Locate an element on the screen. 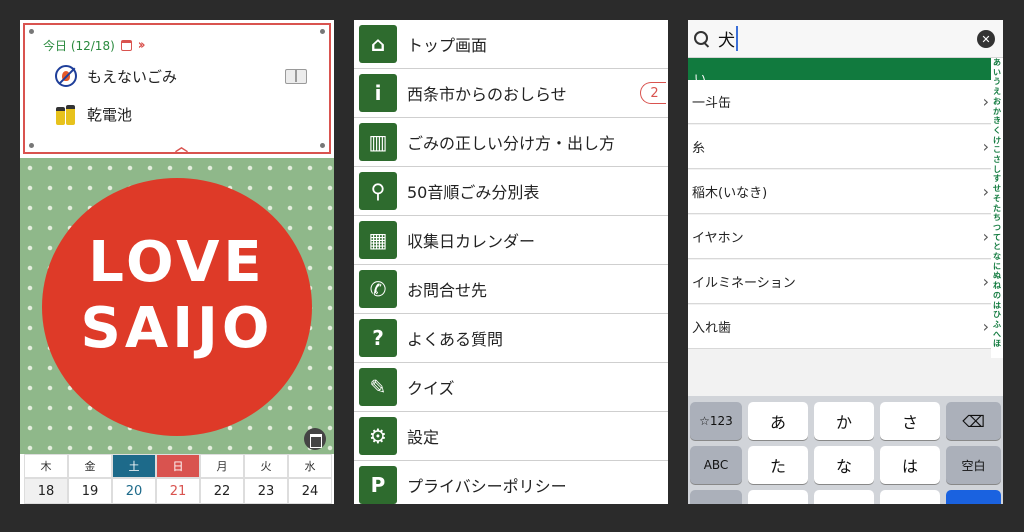 The width and height of the screenshot is (1024, 532). calendar-day-today: 18 is located at coordinates (46, 491).